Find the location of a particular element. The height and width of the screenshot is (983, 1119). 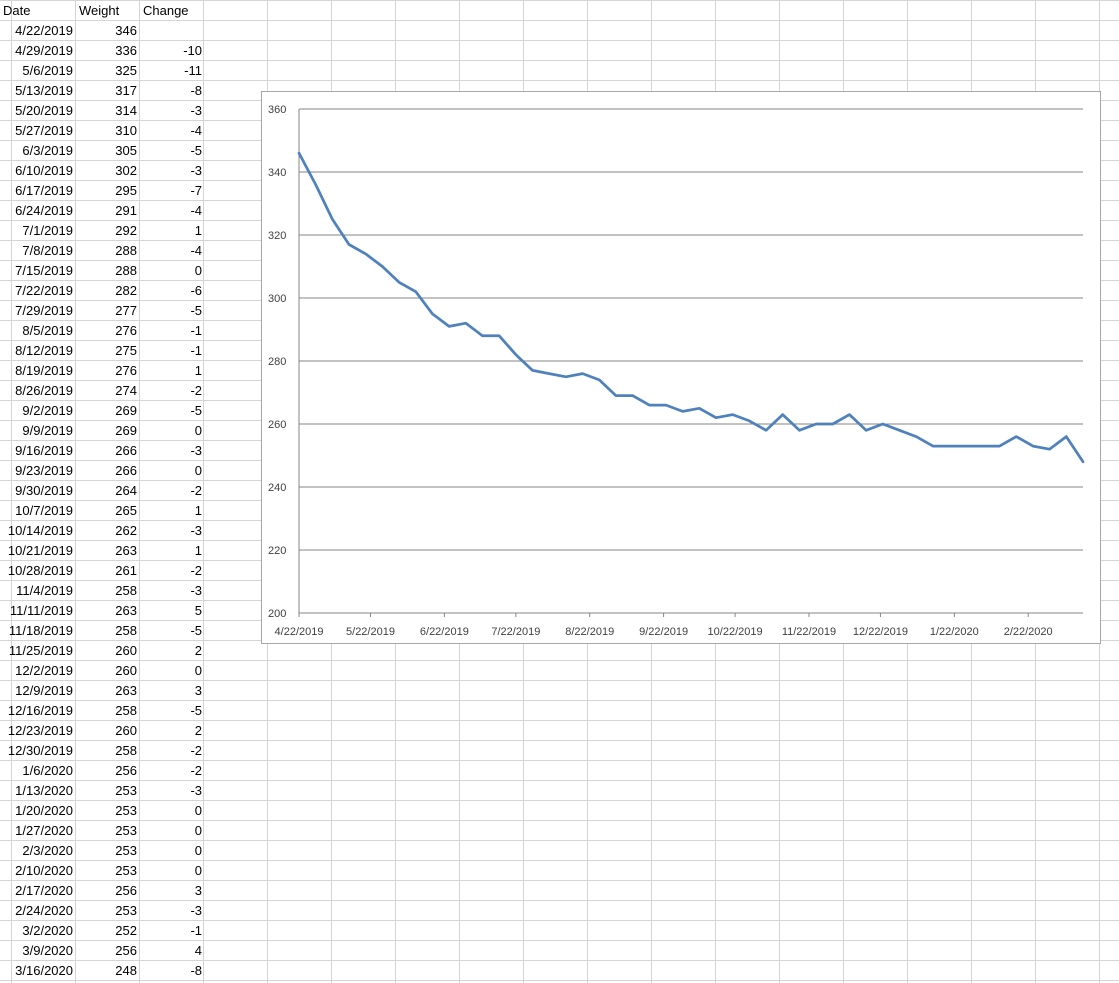

cell-weight: 262 is located at coordinates (106, 531).